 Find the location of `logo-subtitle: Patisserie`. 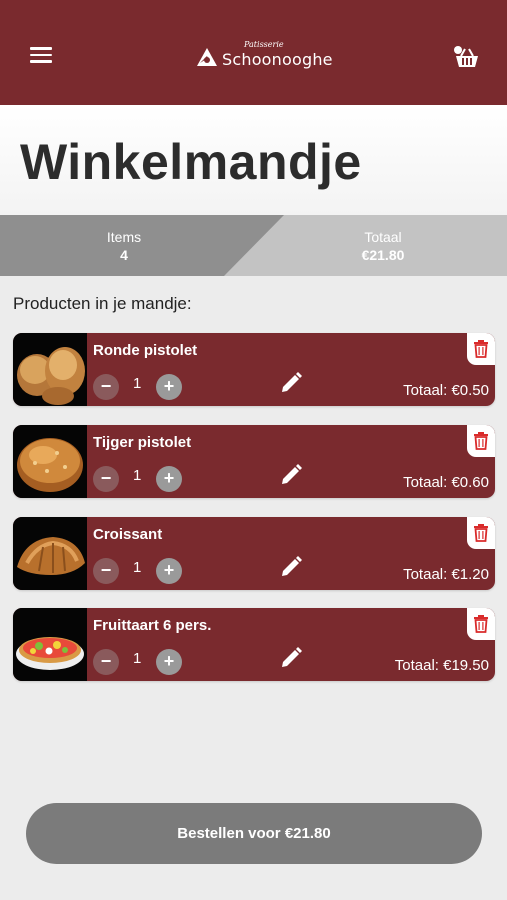

logo-subtitle: Patisserie is located at coordinates (264, 44).